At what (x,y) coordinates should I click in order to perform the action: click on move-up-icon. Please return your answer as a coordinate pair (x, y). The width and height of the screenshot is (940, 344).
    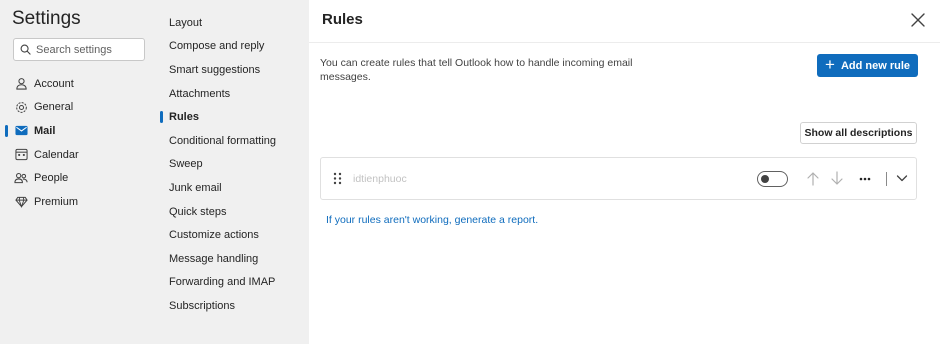
    Looking at the image, I should click on (813, 178).